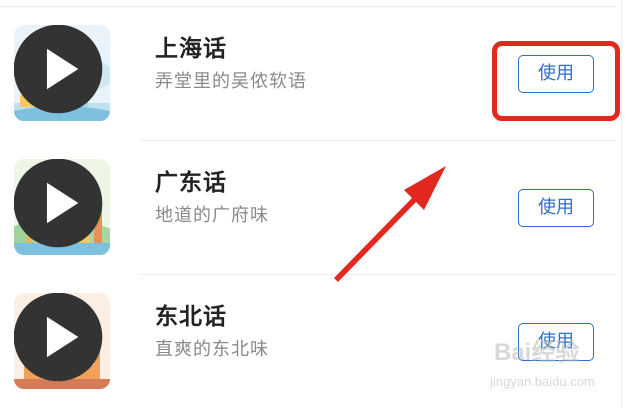 This screenshot has width=636, height=409. What do you see at coordinates (537, 352) in the screenshot?
I see `watermark-brand: Bai经验` at bounding box center [537, 352].